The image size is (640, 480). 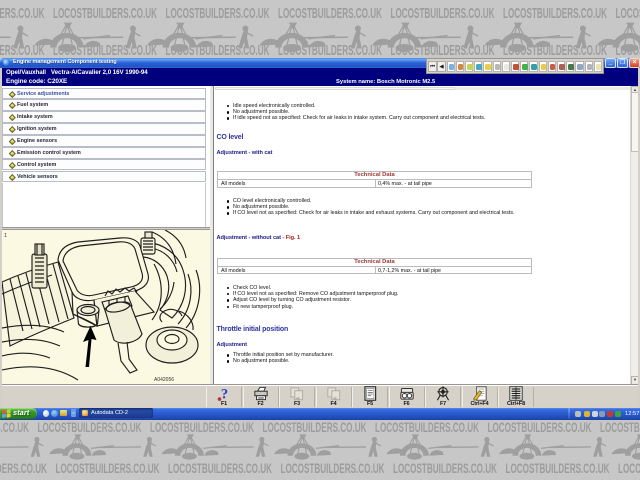 I want to click on svg-text: 1, so click(x=5, y=236).